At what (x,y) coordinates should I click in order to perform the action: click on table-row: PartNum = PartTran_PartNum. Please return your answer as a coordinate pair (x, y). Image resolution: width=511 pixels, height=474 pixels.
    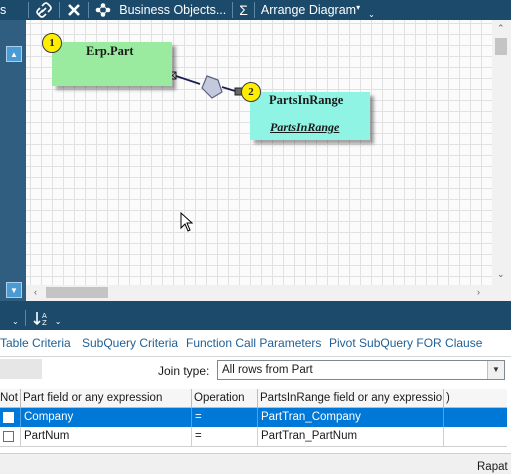
    Looking at the image, I should click on (253, 436).